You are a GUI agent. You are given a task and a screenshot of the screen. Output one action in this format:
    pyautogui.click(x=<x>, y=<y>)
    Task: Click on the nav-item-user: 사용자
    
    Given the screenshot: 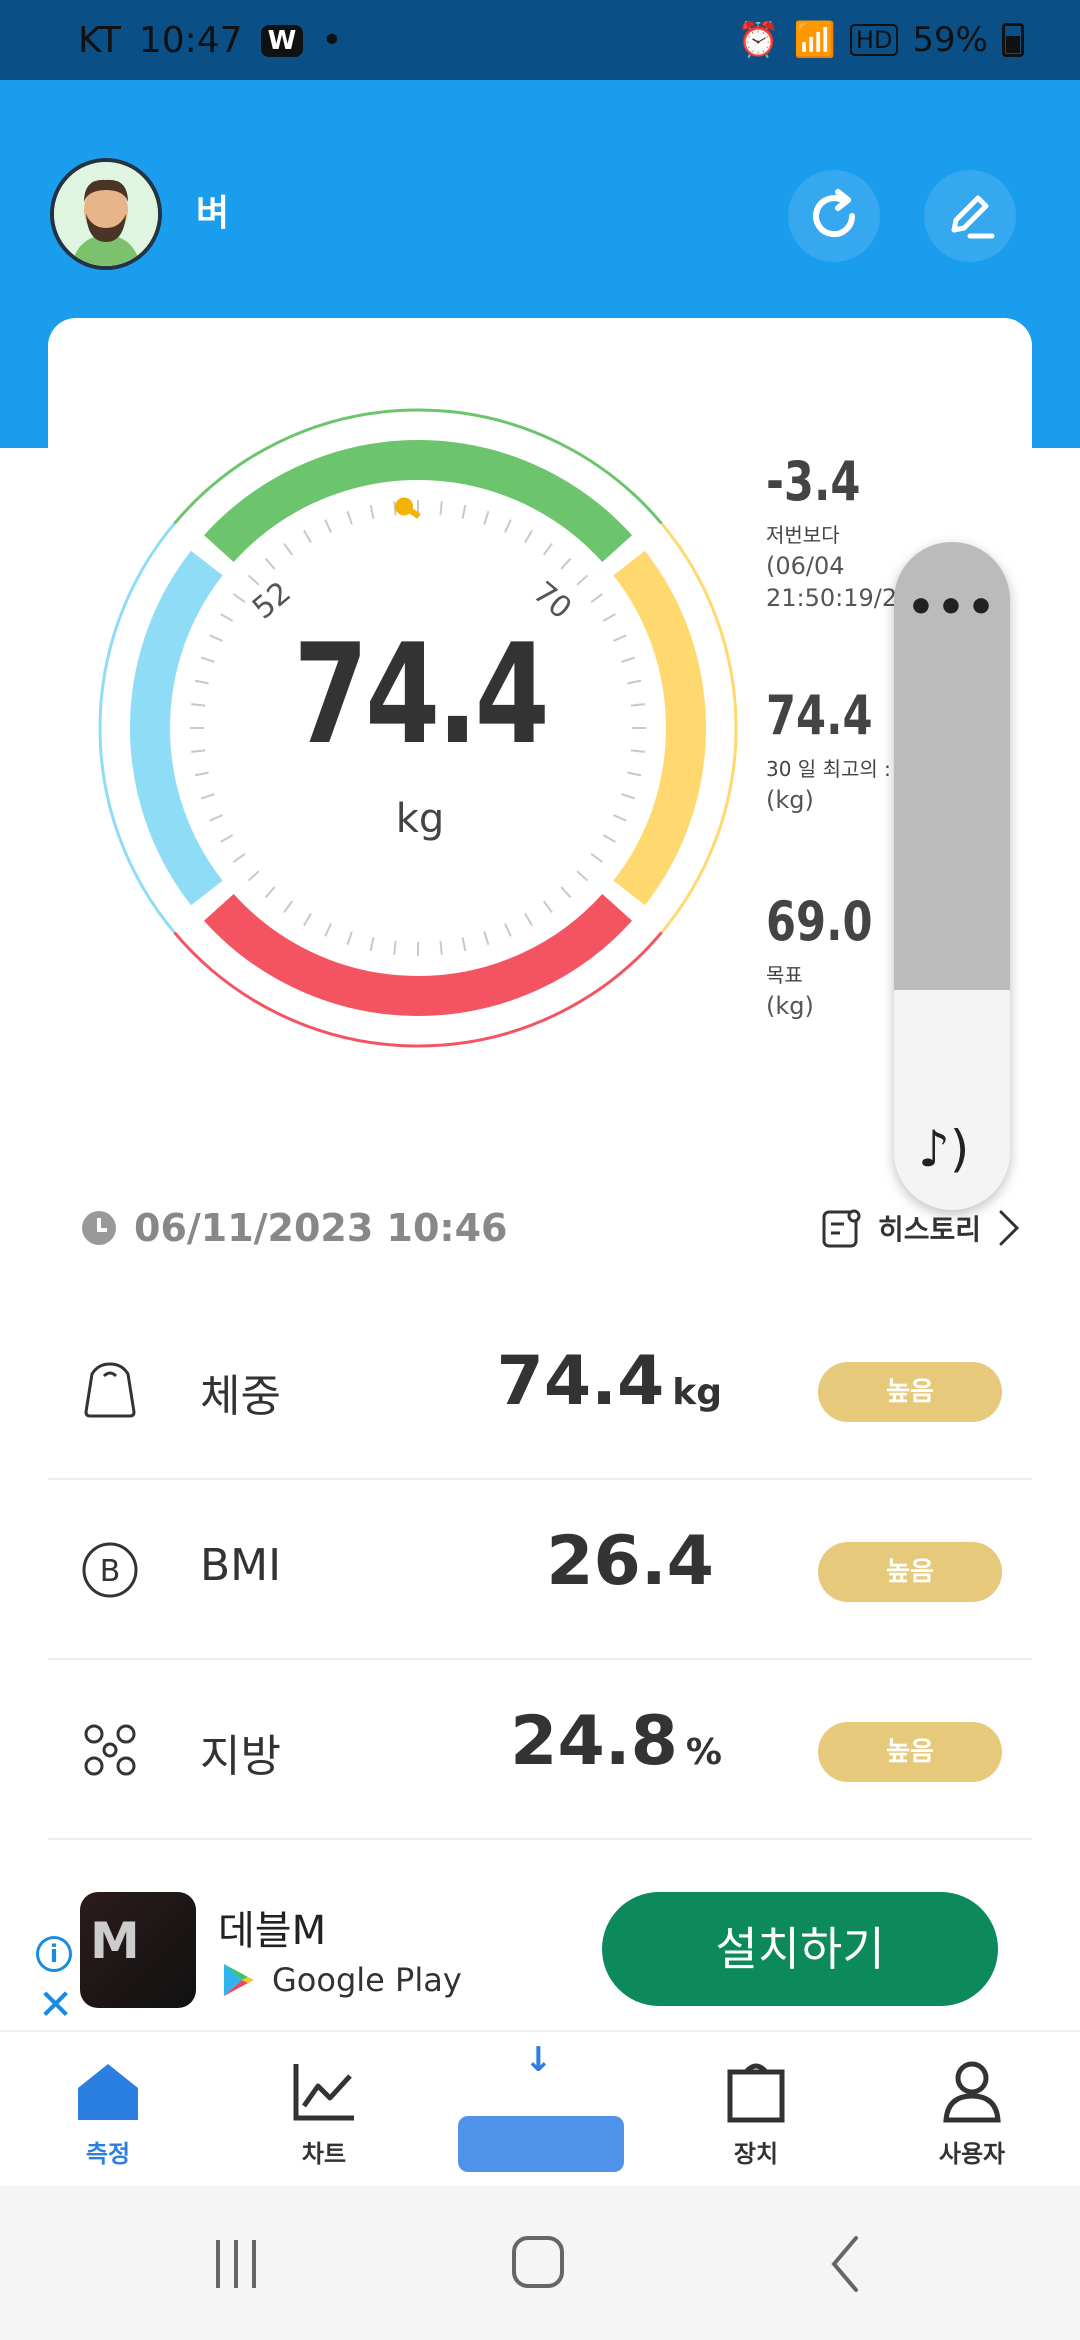 What is the action you would take?
    pyautogui.click(x=972, y=2113)
    